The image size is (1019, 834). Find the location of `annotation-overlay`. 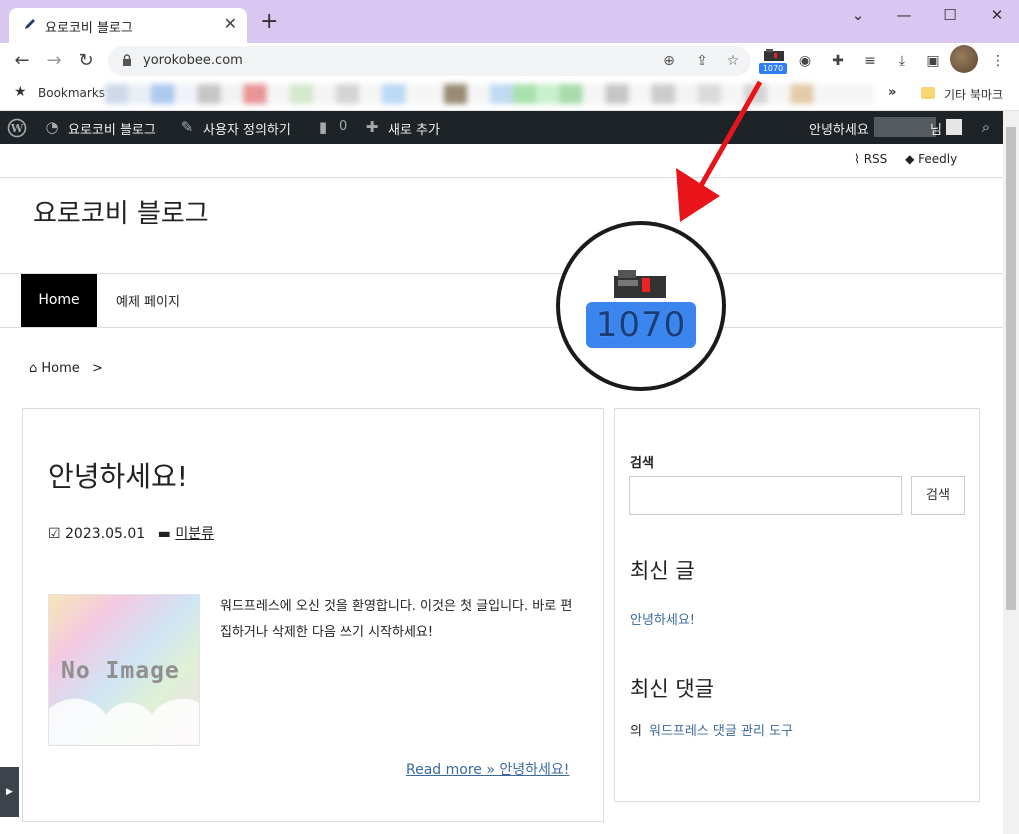

annotation-overlay is located at coordinates (659, 235).